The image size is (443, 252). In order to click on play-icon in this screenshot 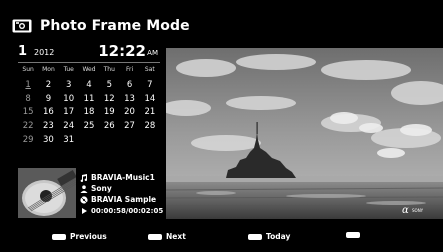, I will do `click(84, 210)`.